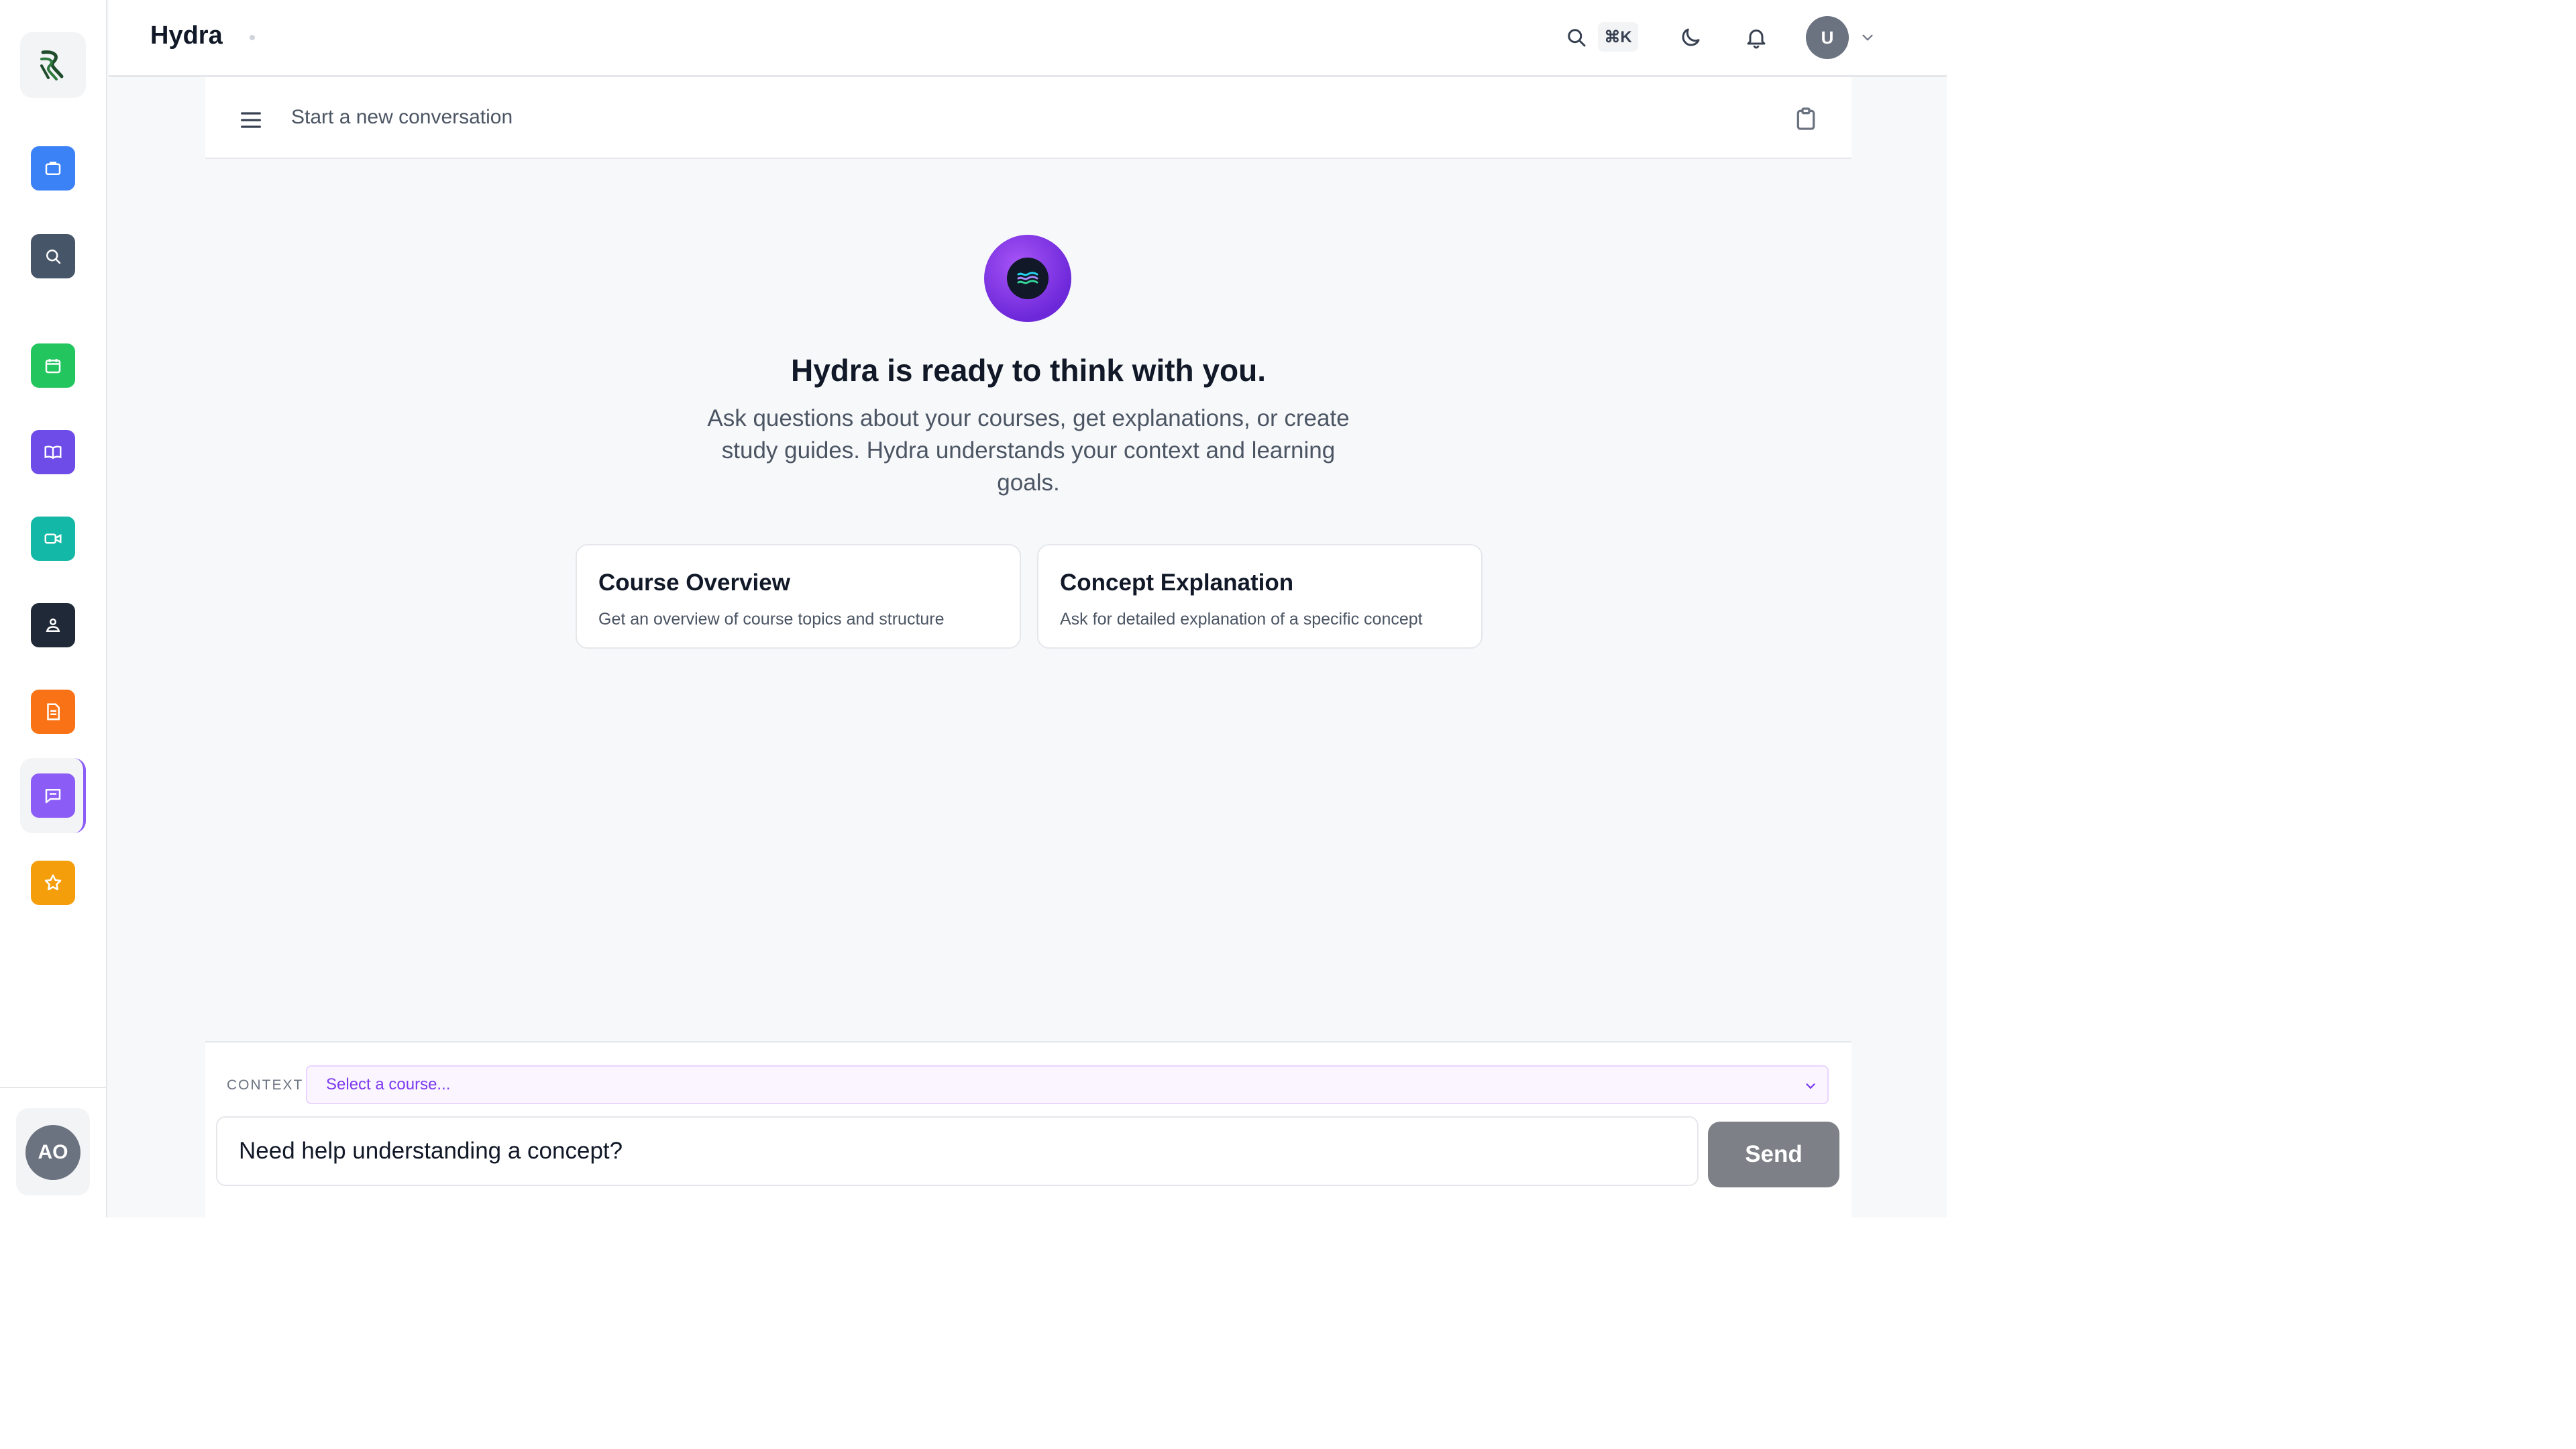  Describe the element at coordinates (53, 1087) in the screenshot. I see `sidebar-divider` at that location.